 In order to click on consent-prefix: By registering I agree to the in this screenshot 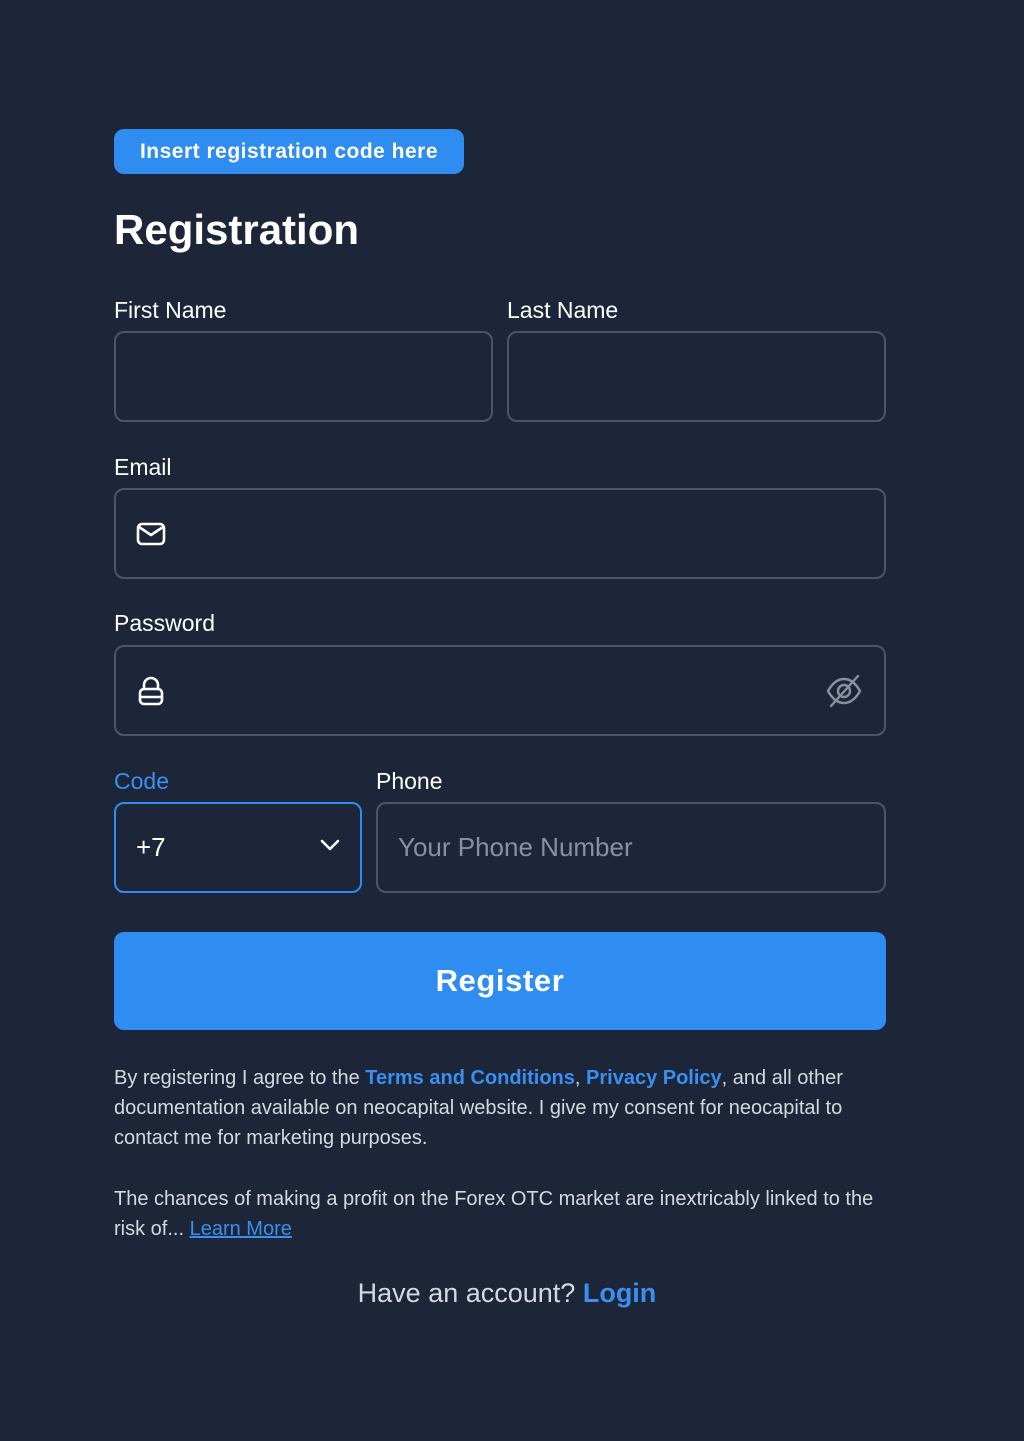, I will do `click(240, 1078)`.